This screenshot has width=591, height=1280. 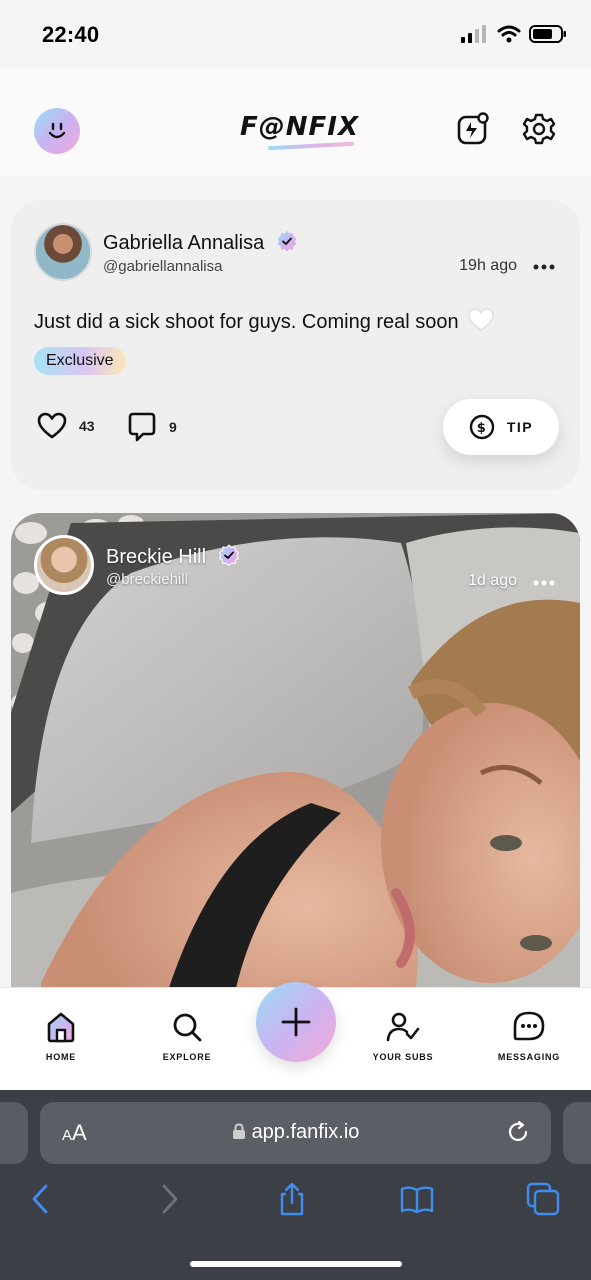 What do you see at coordinates (529, 1026) in the screenshot?
I see `message-icon` at bounding box center [529, 1026].